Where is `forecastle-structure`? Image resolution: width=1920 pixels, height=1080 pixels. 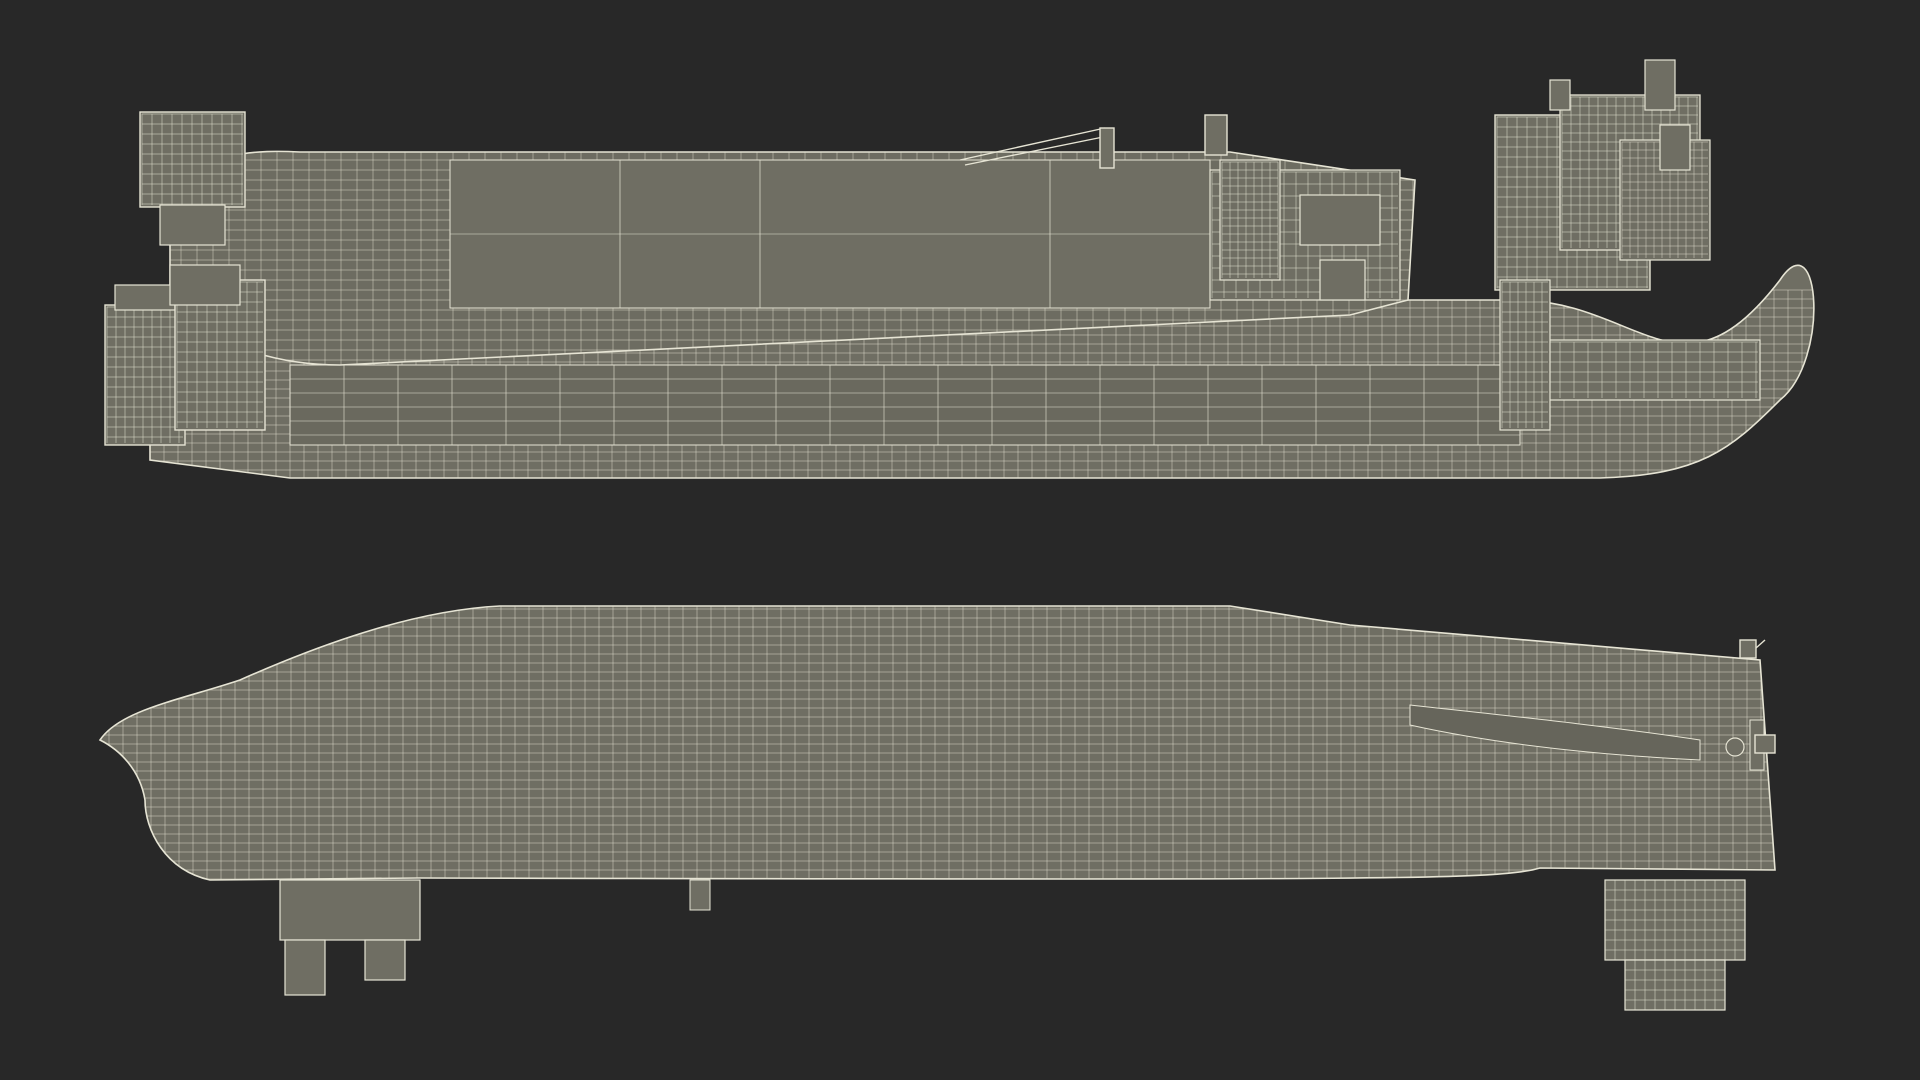 forecastle-structure is located at coordinates (1305, 230).